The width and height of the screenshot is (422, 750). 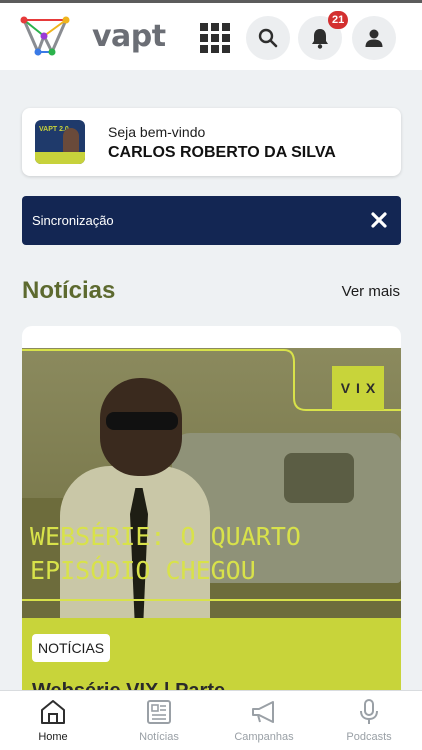 I want to click on bell-icon, so click(x=320, y=39).